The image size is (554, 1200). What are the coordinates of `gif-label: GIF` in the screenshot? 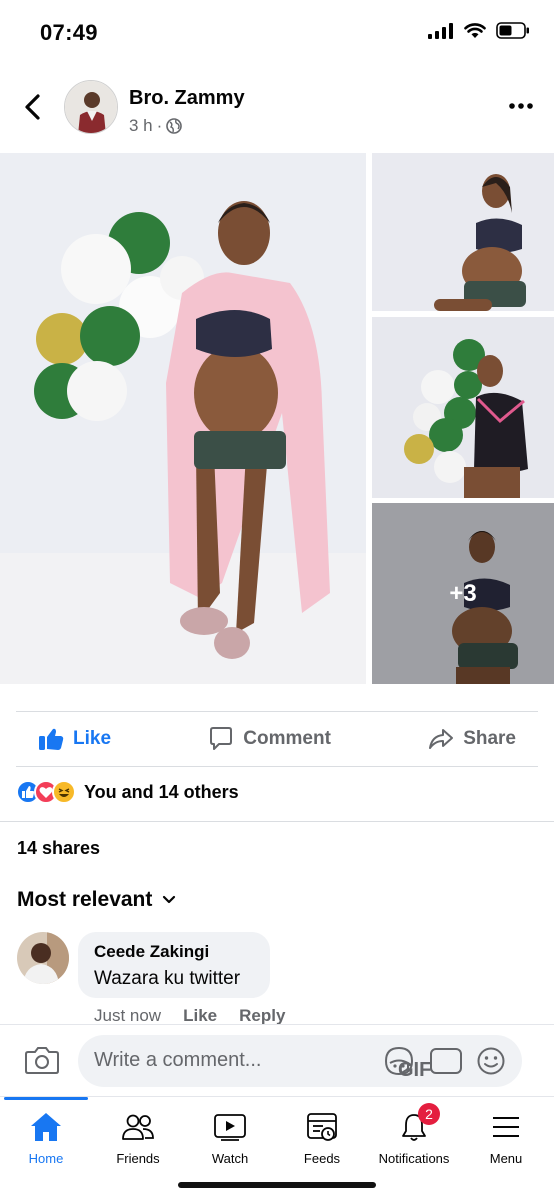 It's located at (415, 1070).